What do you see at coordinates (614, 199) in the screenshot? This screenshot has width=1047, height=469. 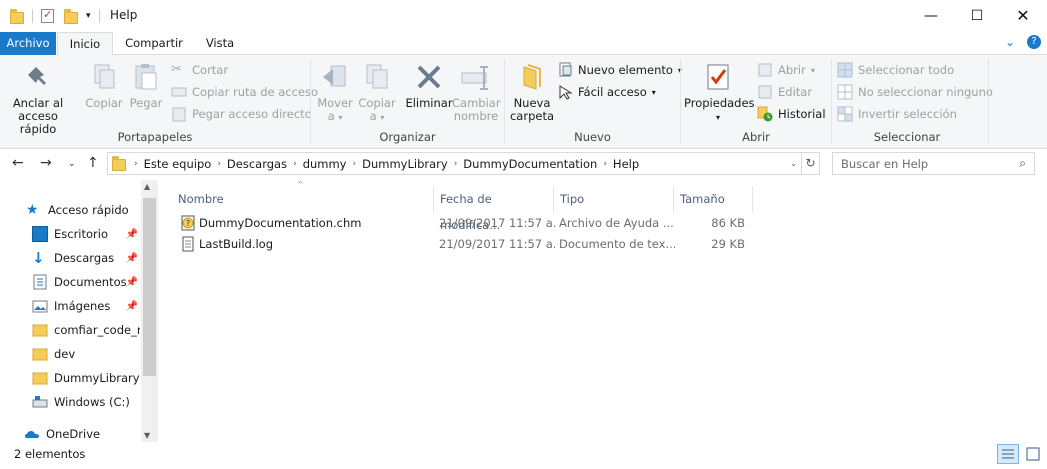 I see `column-header-type: Tipo` at bounding box center [614, 199].